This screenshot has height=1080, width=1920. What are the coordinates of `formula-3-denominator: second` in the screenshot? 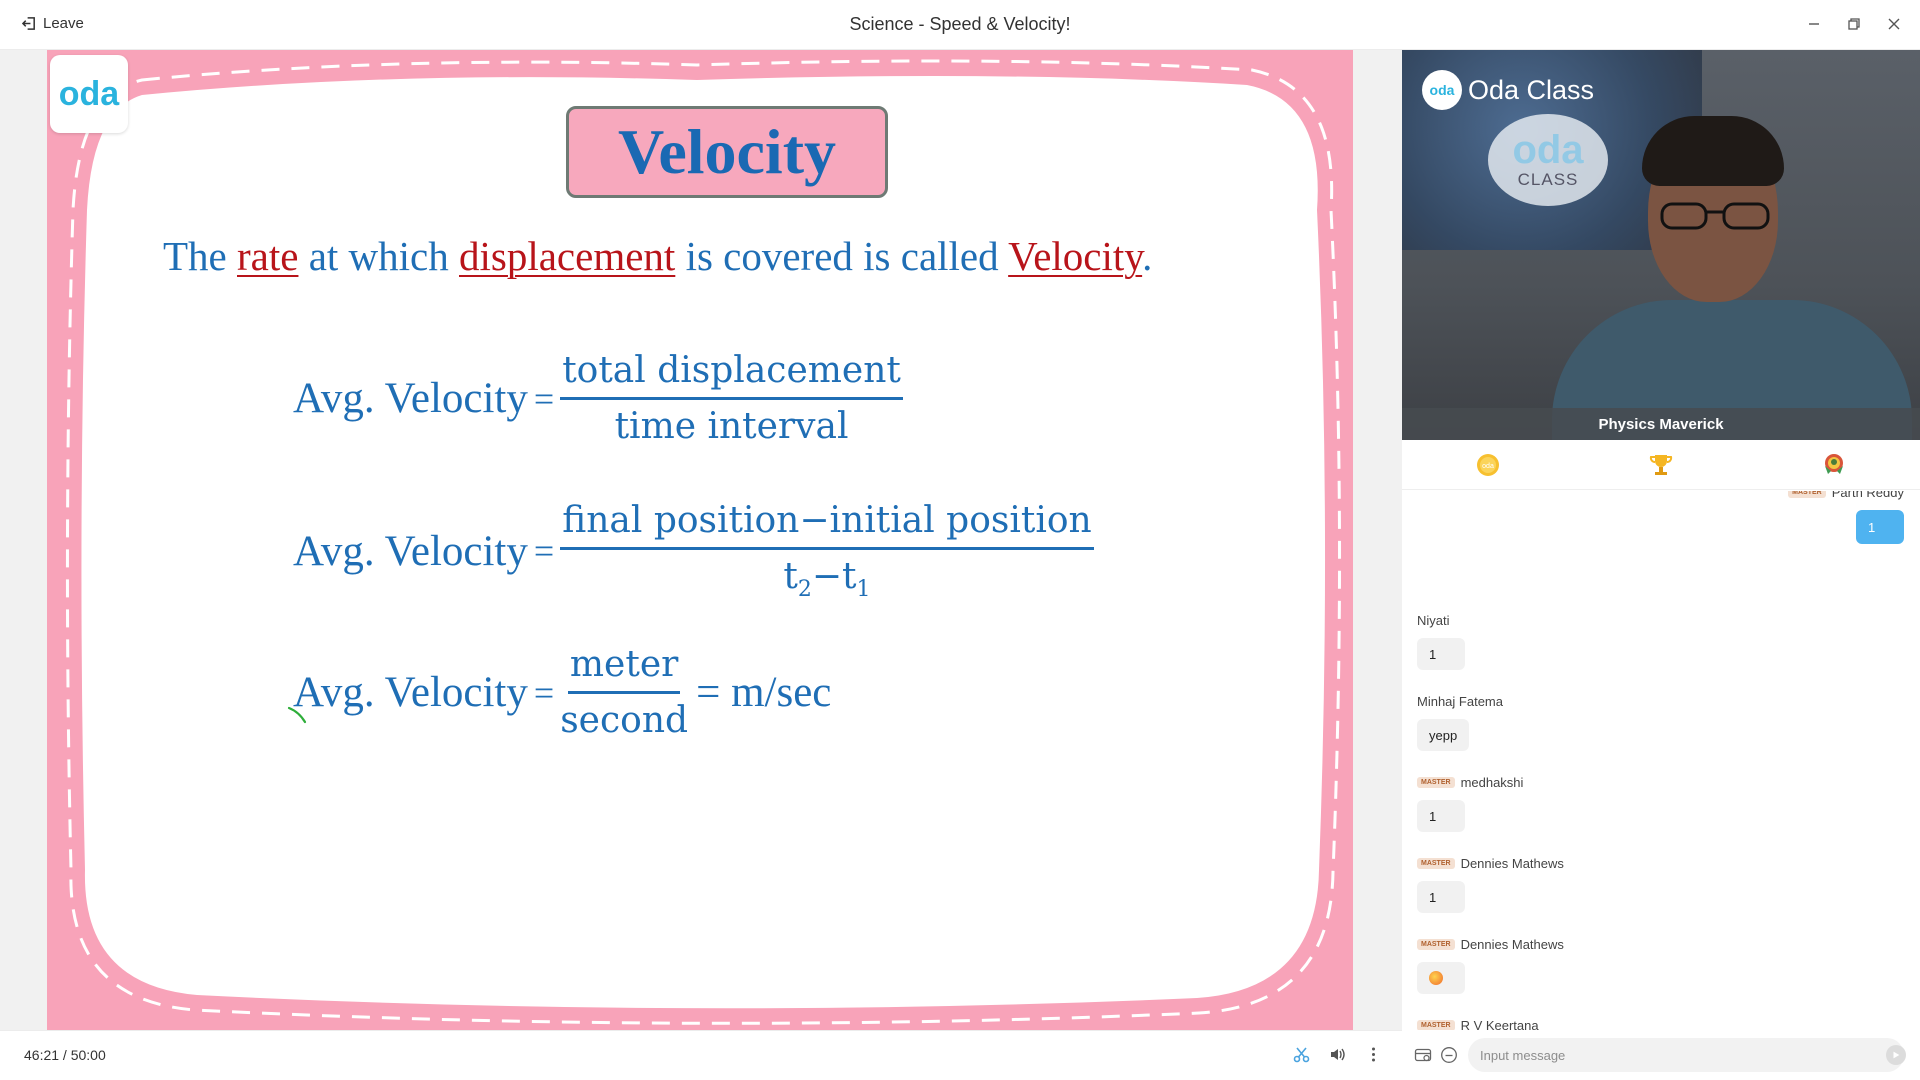 It's located at (624, 720).